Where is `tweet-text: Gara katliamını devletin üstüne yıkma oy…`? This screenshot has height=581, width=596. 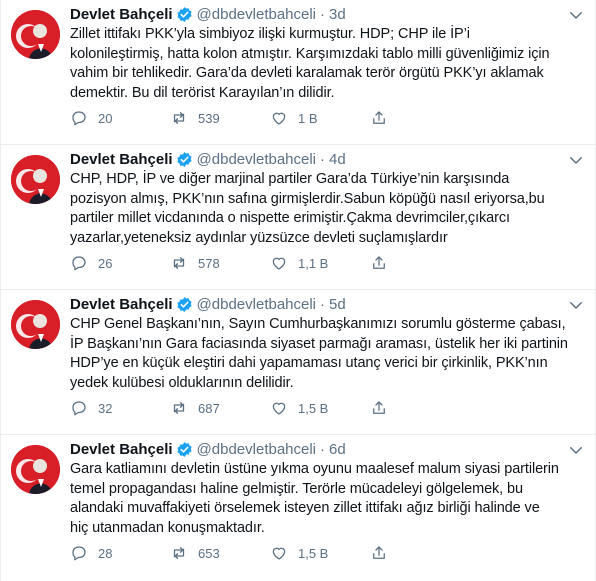
tweet-text: Gara katliamını devletin üstüne yıkma oy… is located at coordinates (314, 498).